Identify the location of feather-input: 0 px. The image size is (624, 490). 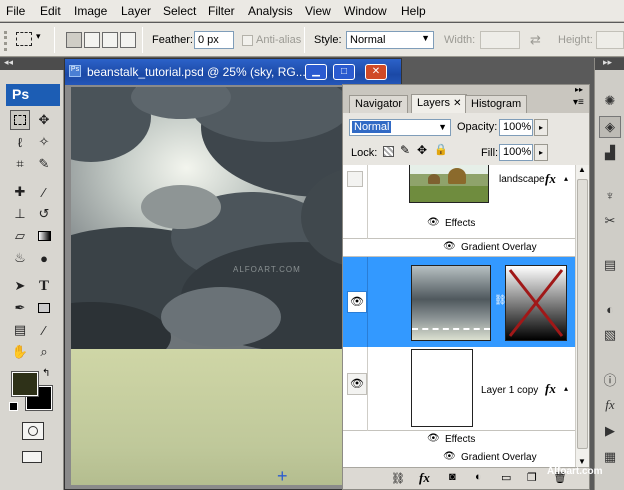
(214, 40).